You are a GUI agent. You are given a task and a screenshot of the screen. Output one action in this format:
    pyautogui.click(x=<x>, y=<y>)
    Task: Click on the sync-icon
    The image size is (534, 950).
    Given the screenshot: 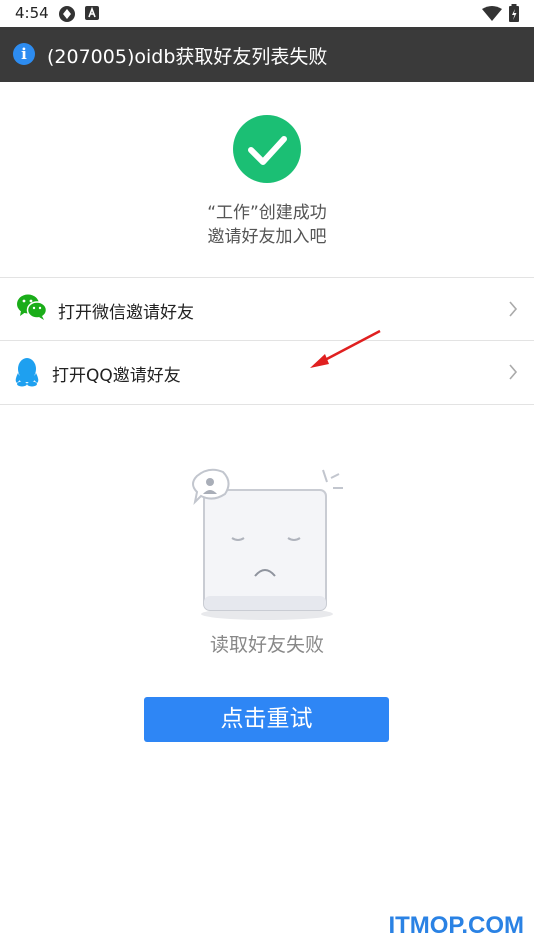 What is the action you would take?
    pyautogui.click(x=67, y=14)
    